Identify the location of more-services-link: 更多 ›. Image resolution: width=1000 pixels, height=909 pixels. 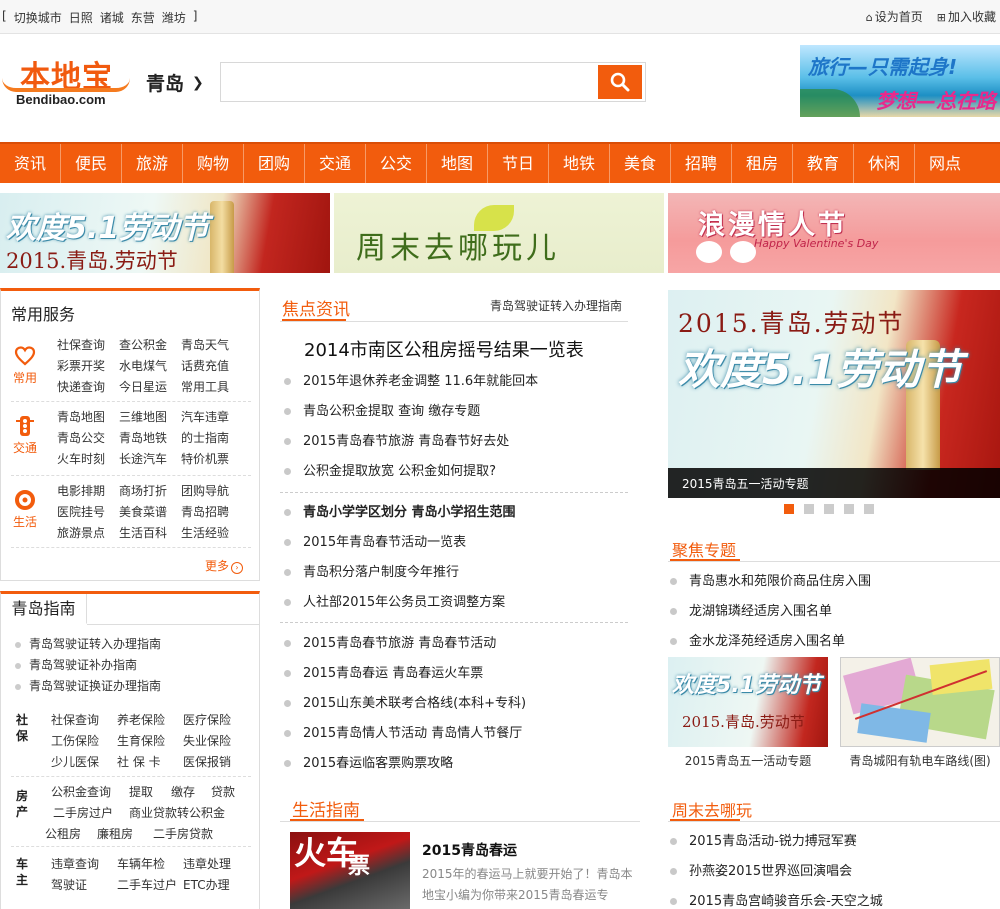
(224, 565).